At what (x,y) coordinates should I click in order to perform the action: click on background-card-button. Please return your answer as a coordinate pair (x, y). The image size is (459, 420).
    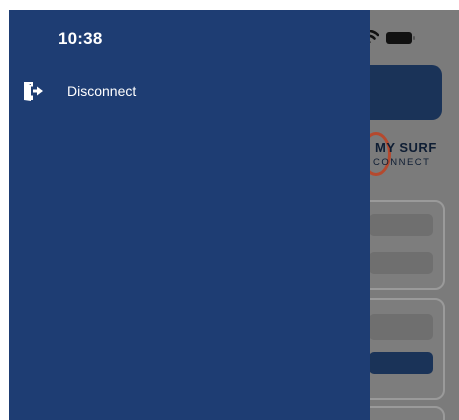
    Looking at the image, I should click on (401, 363).